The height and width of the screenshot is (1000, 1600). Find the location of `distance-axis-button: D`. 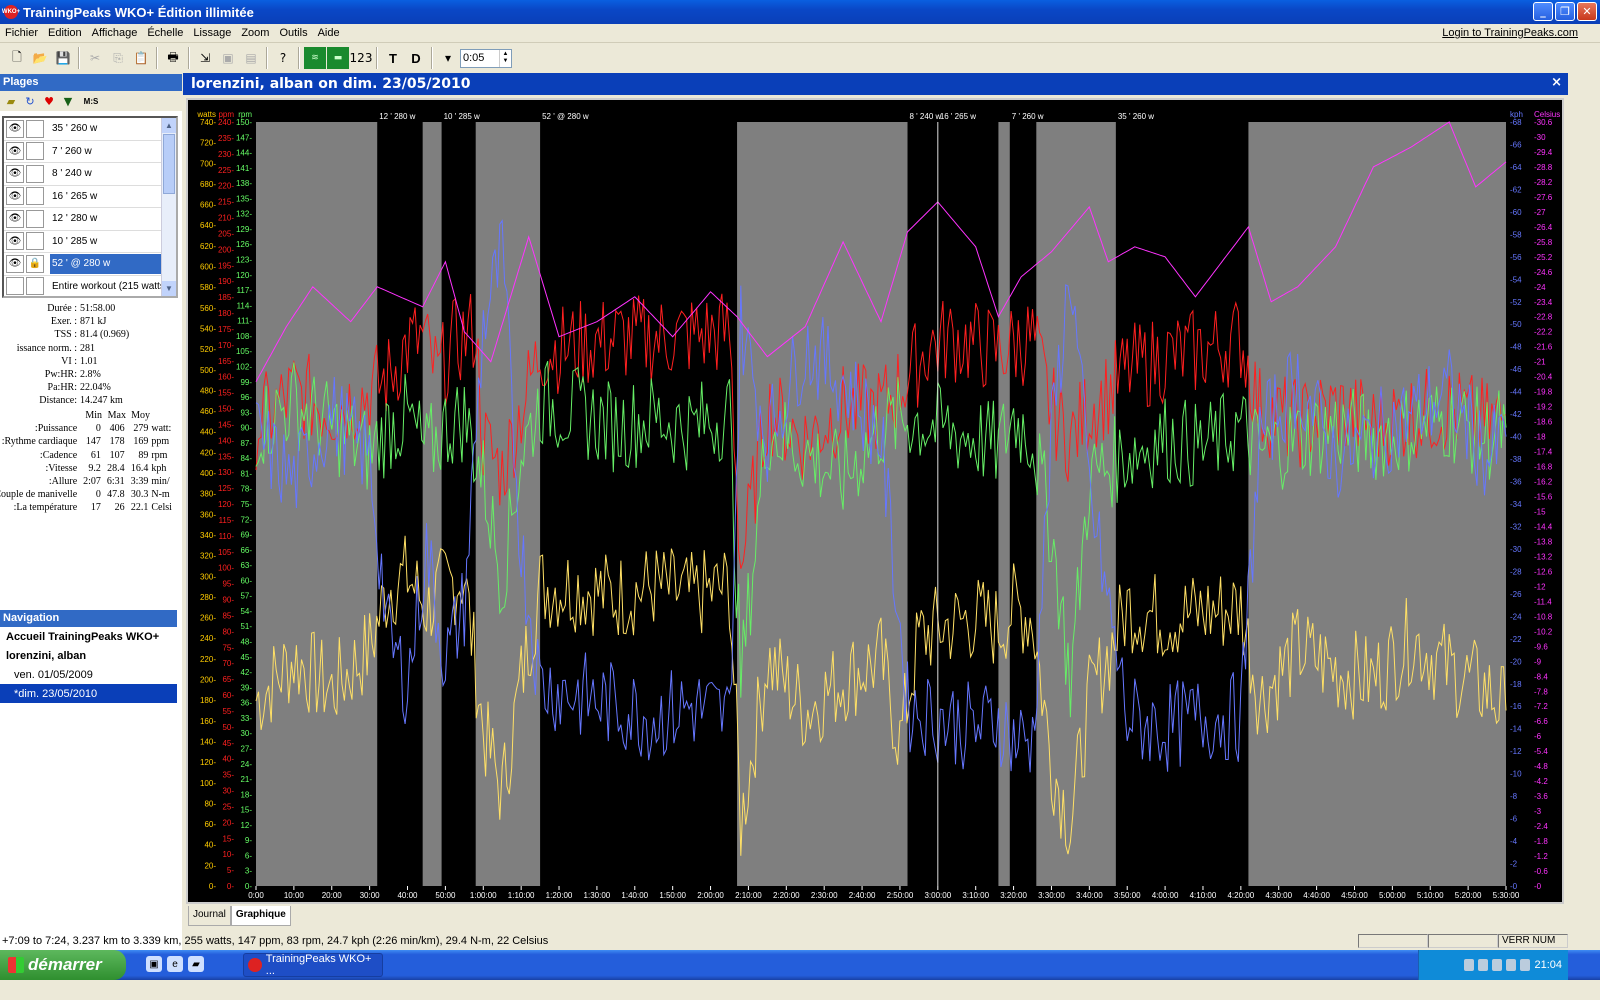

distance-axis-button: D is located at coordinates (416, 58).